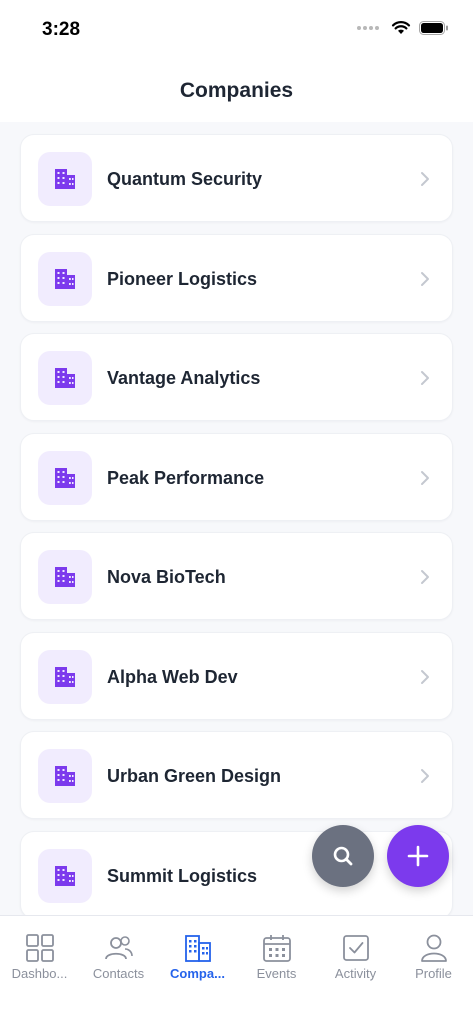  Describe the element at coordinates (194, 776) in the screenshot. I see `company-name: Urban Green Design` at that location.